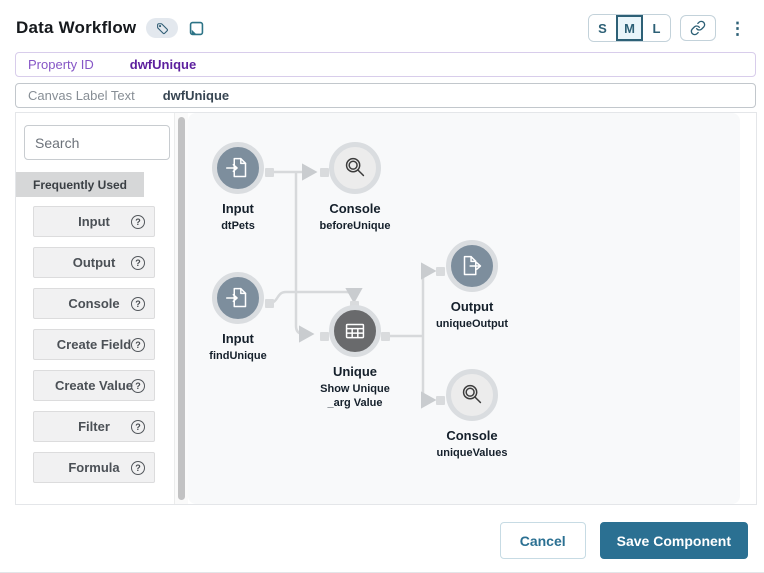 This screenshot has width=764, height=573. Describe the element at coordinates (76, 27) in the screenshot. I see `page-title: Data Workflow` at that location.